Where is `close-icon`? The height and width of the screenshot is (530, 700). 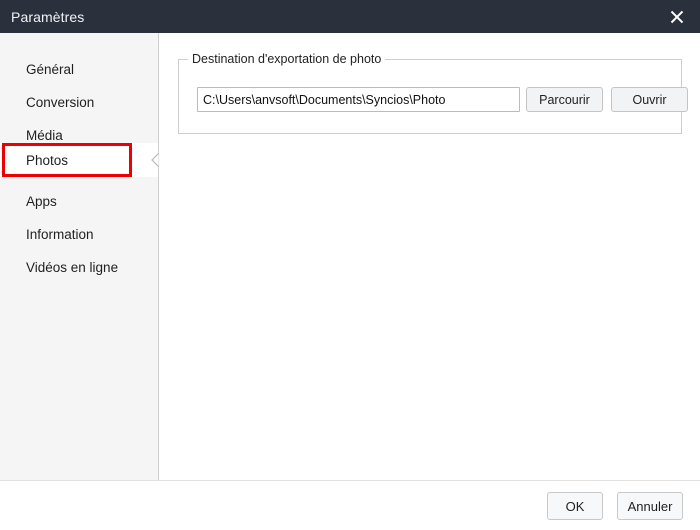 close-icon is located at coordinates (677, 16).